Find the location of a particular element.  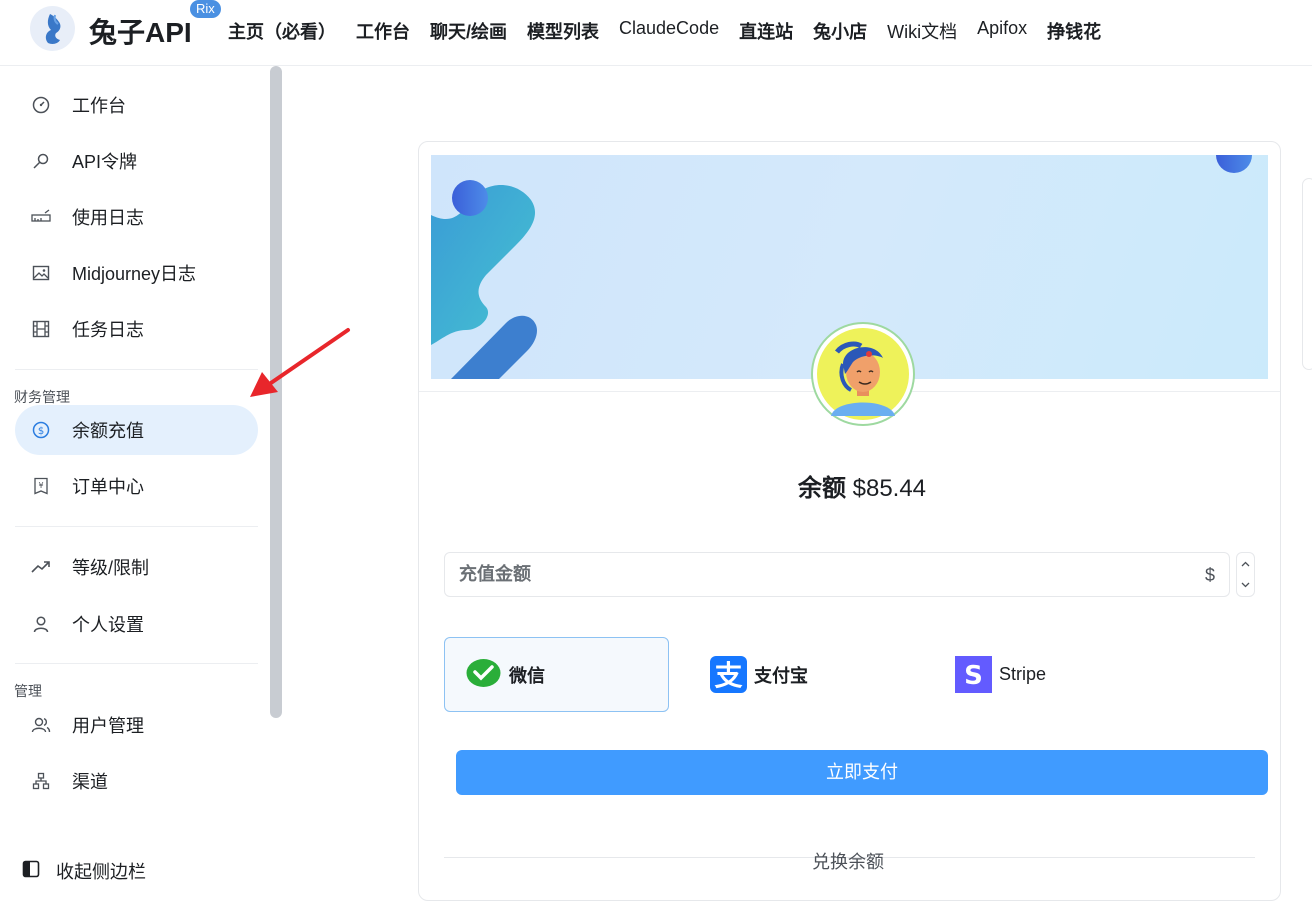

sidebar-item-dashboard: 工作台 is located at coordinates (136, 105).